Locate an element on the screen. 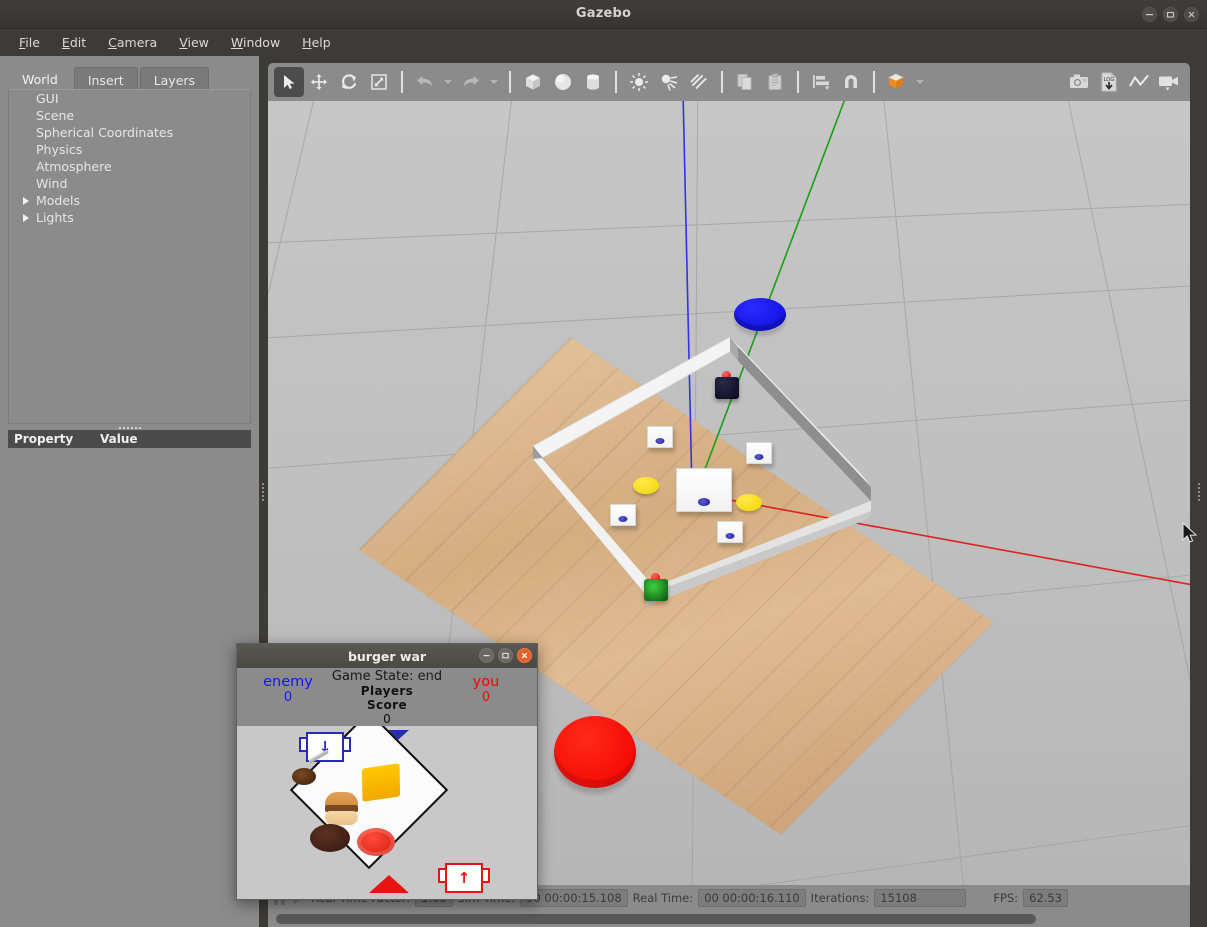 Image resolution: width=1207 pixels, height=927 pixels. menu-help: Help is located at coordinates (316, 42).